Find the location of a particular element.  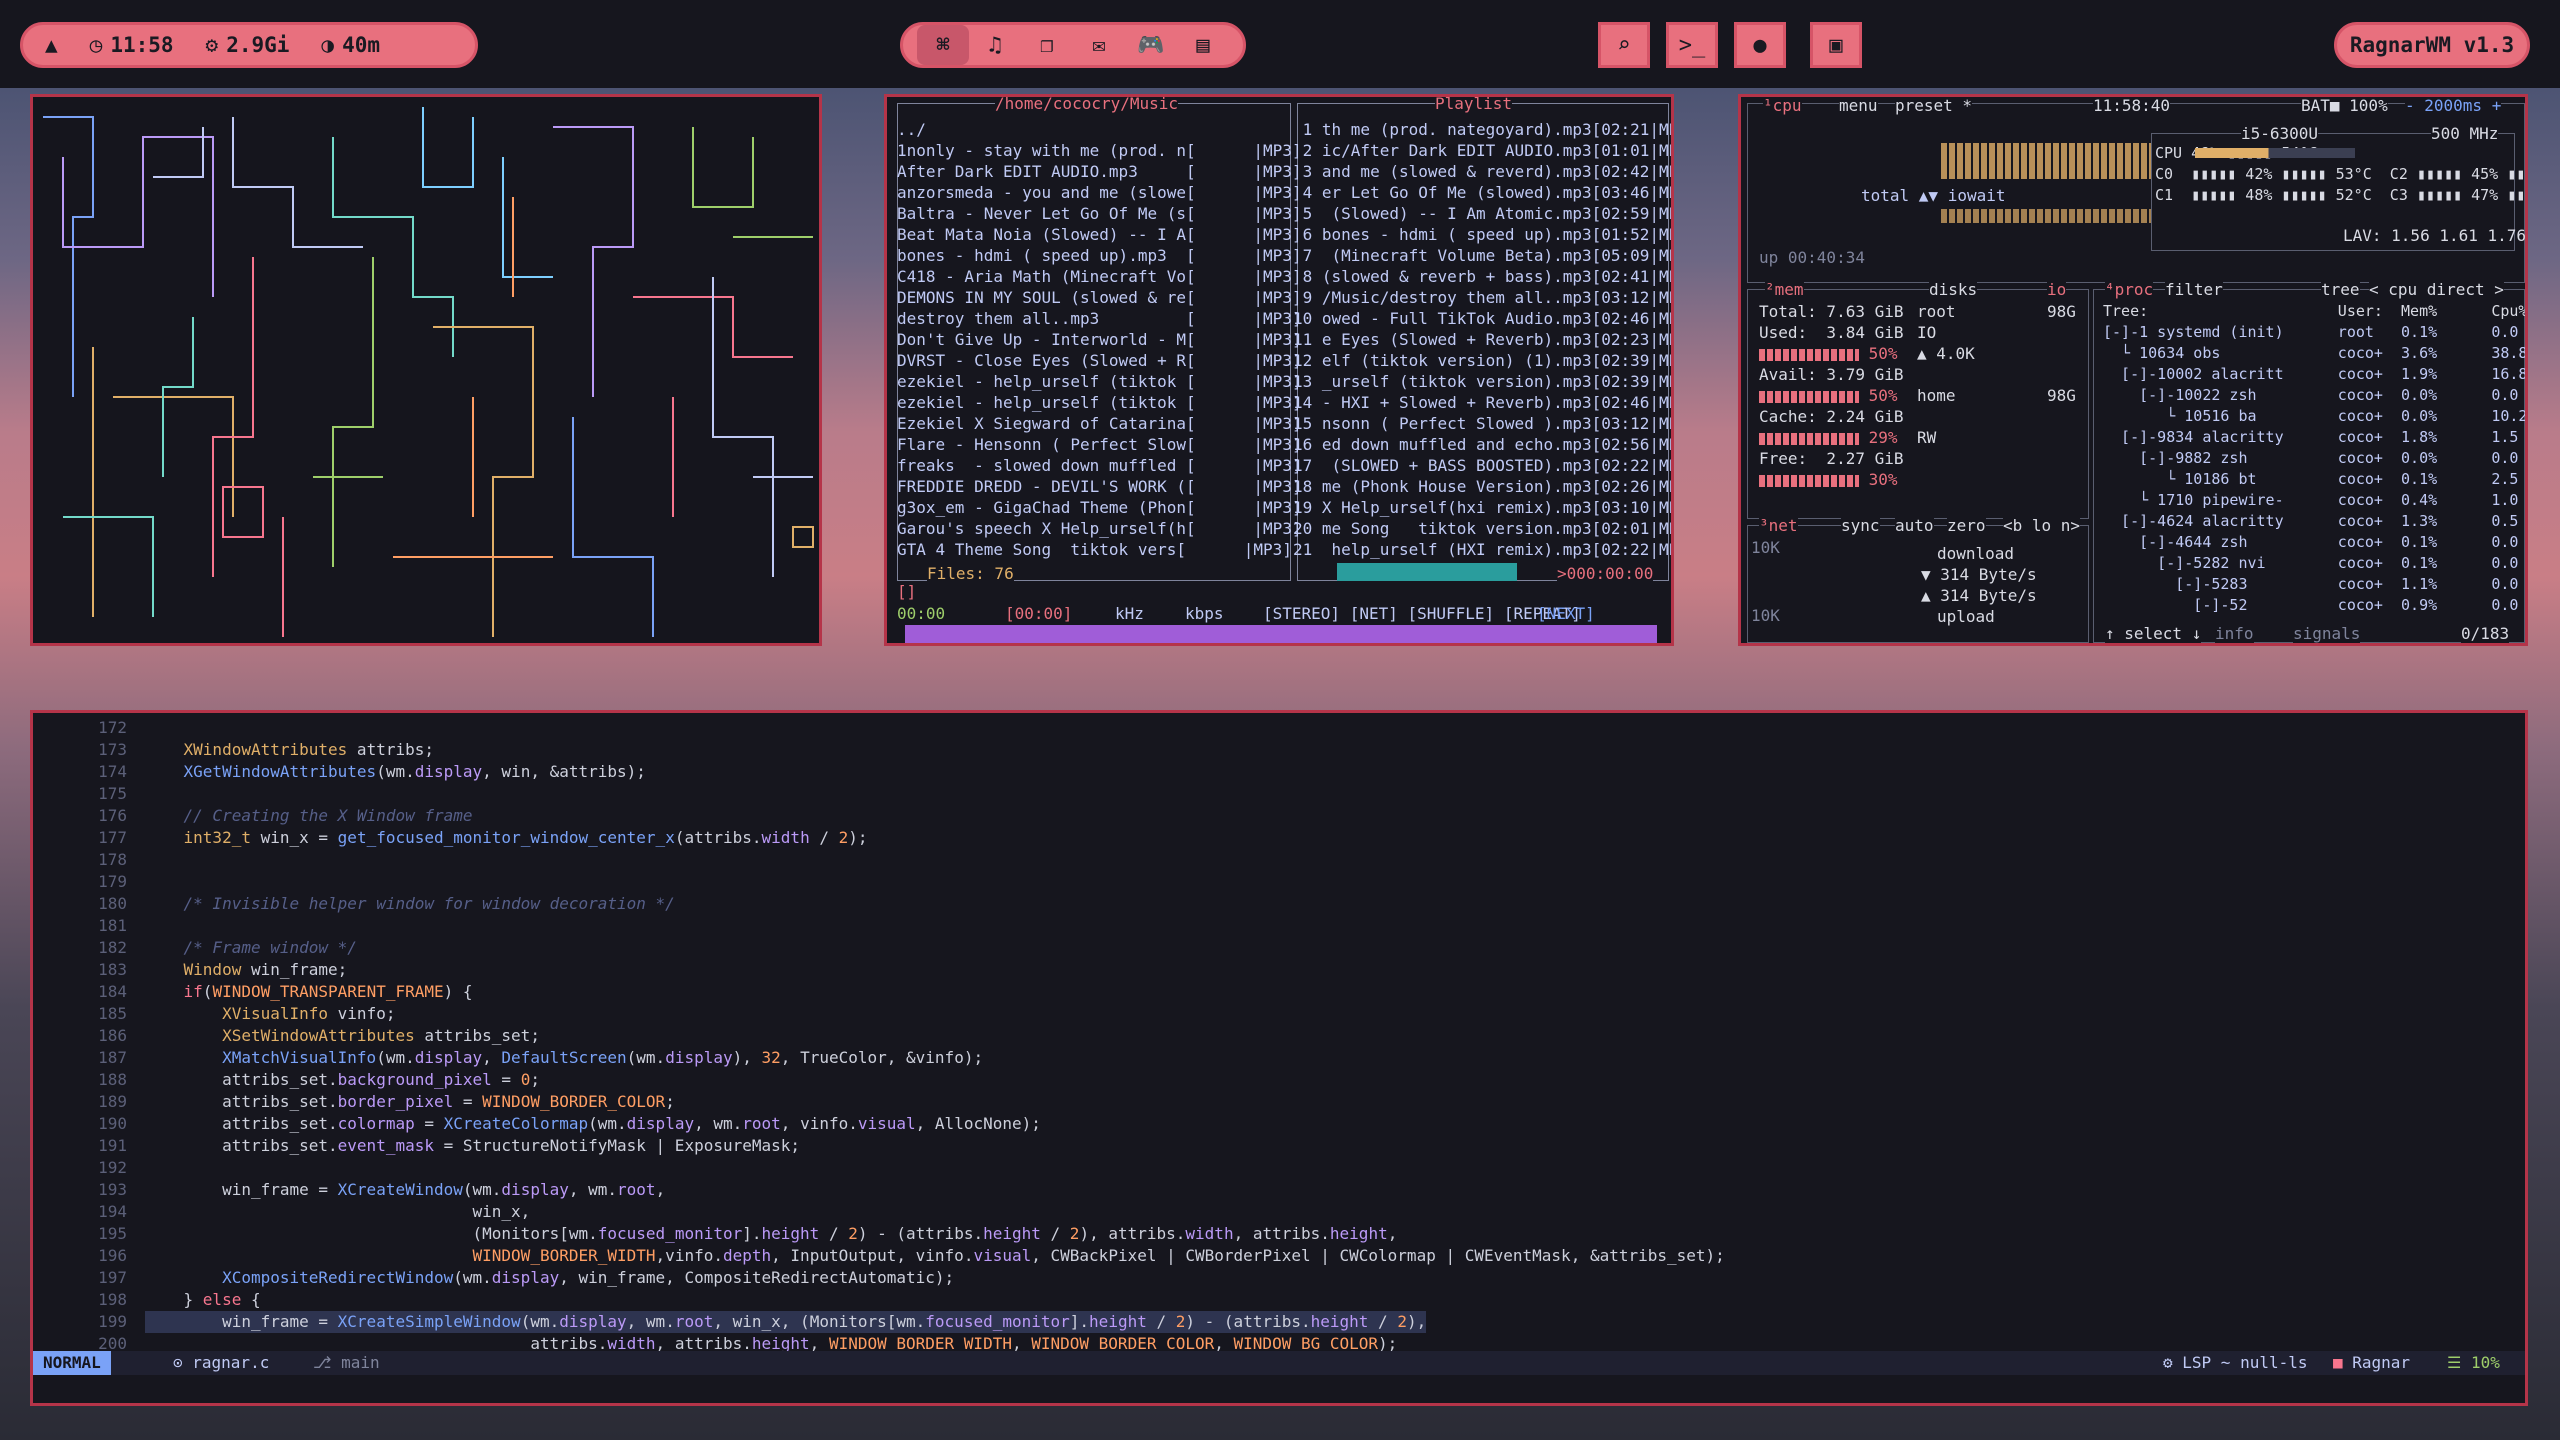

proc-row: [-]-4644 zsh coco+ 0.1% 0.0 is located at coordinates (2314, 542).